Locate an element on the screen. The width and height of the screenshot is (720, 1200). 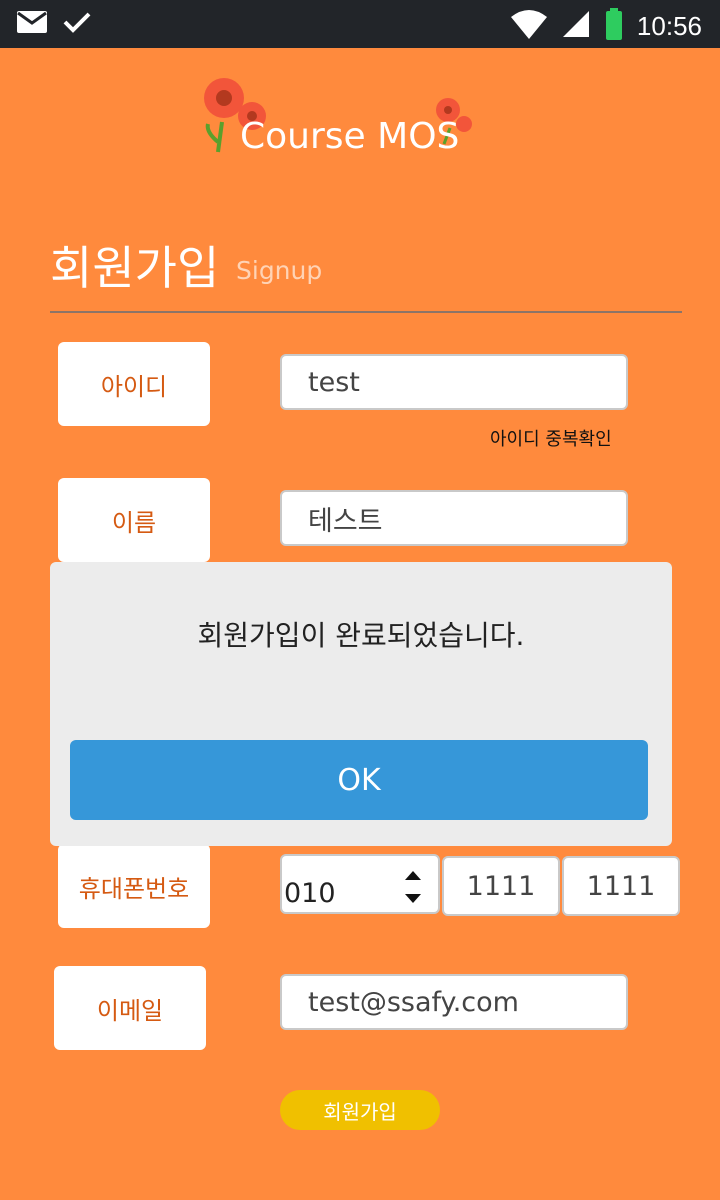
phone-prefix-select: 010 is located at coordinates (360, 884).